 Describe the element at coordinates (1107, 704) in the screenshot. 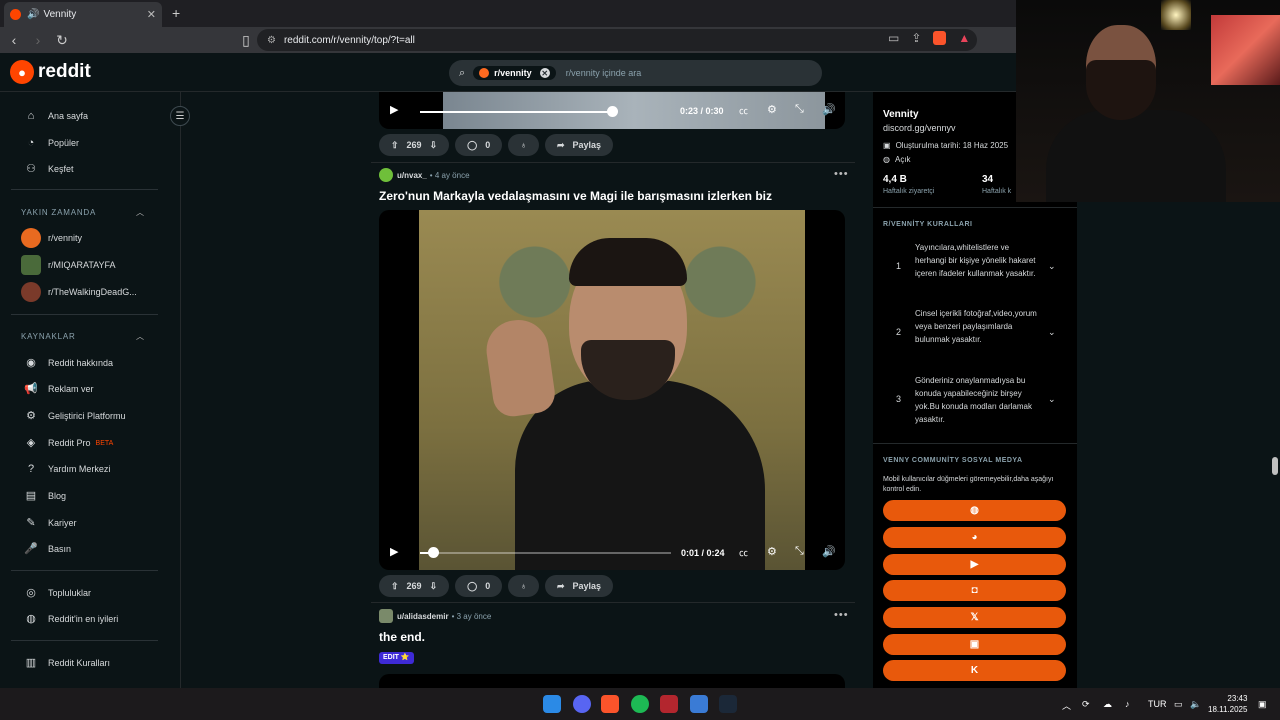

I see `cloud-icon: ☁` at that location.